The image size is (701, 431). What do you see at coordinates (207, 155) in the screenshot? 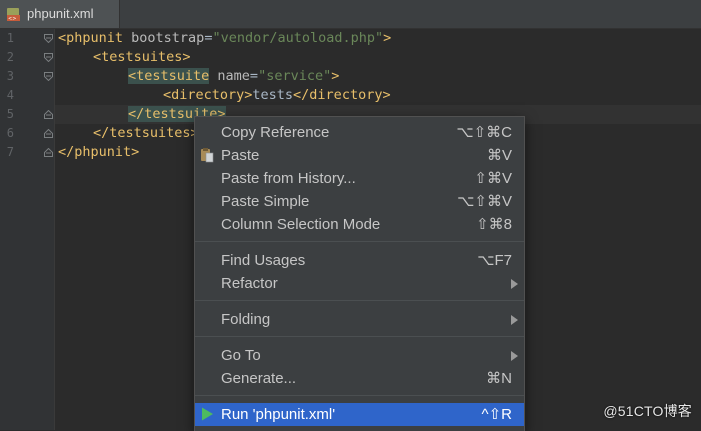
I see `clipboard-paste-icon` at bounding box center [207, 155].